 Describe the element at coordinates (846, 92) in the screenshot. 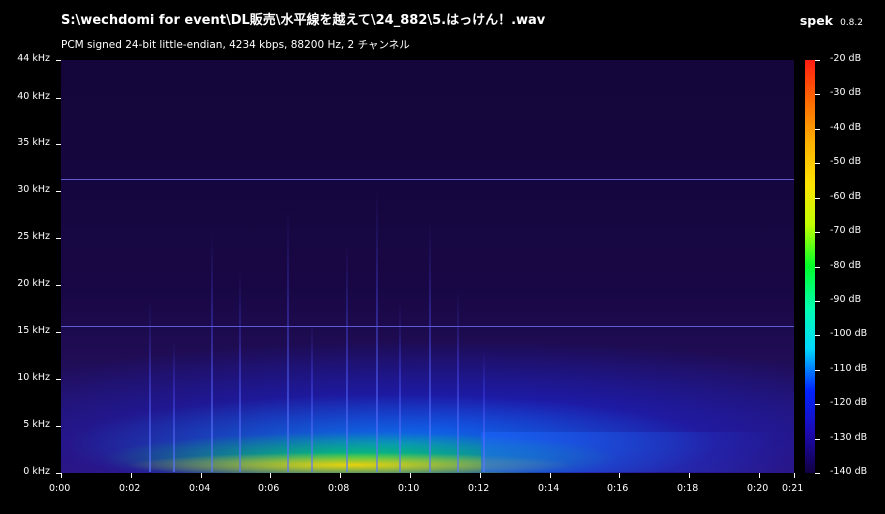

I see `db-tick-label: -30 dB` at that location.